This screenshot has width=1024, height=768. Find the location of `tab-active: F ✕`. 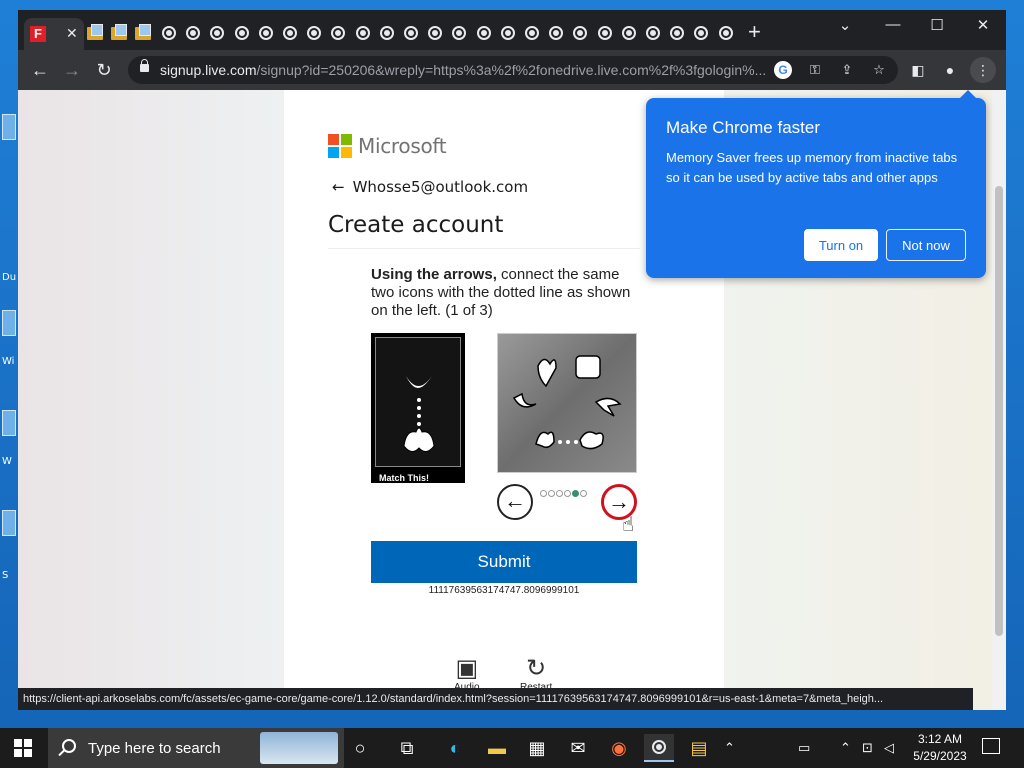

tab-active: F ✕ is located at coordinates (54, 34).